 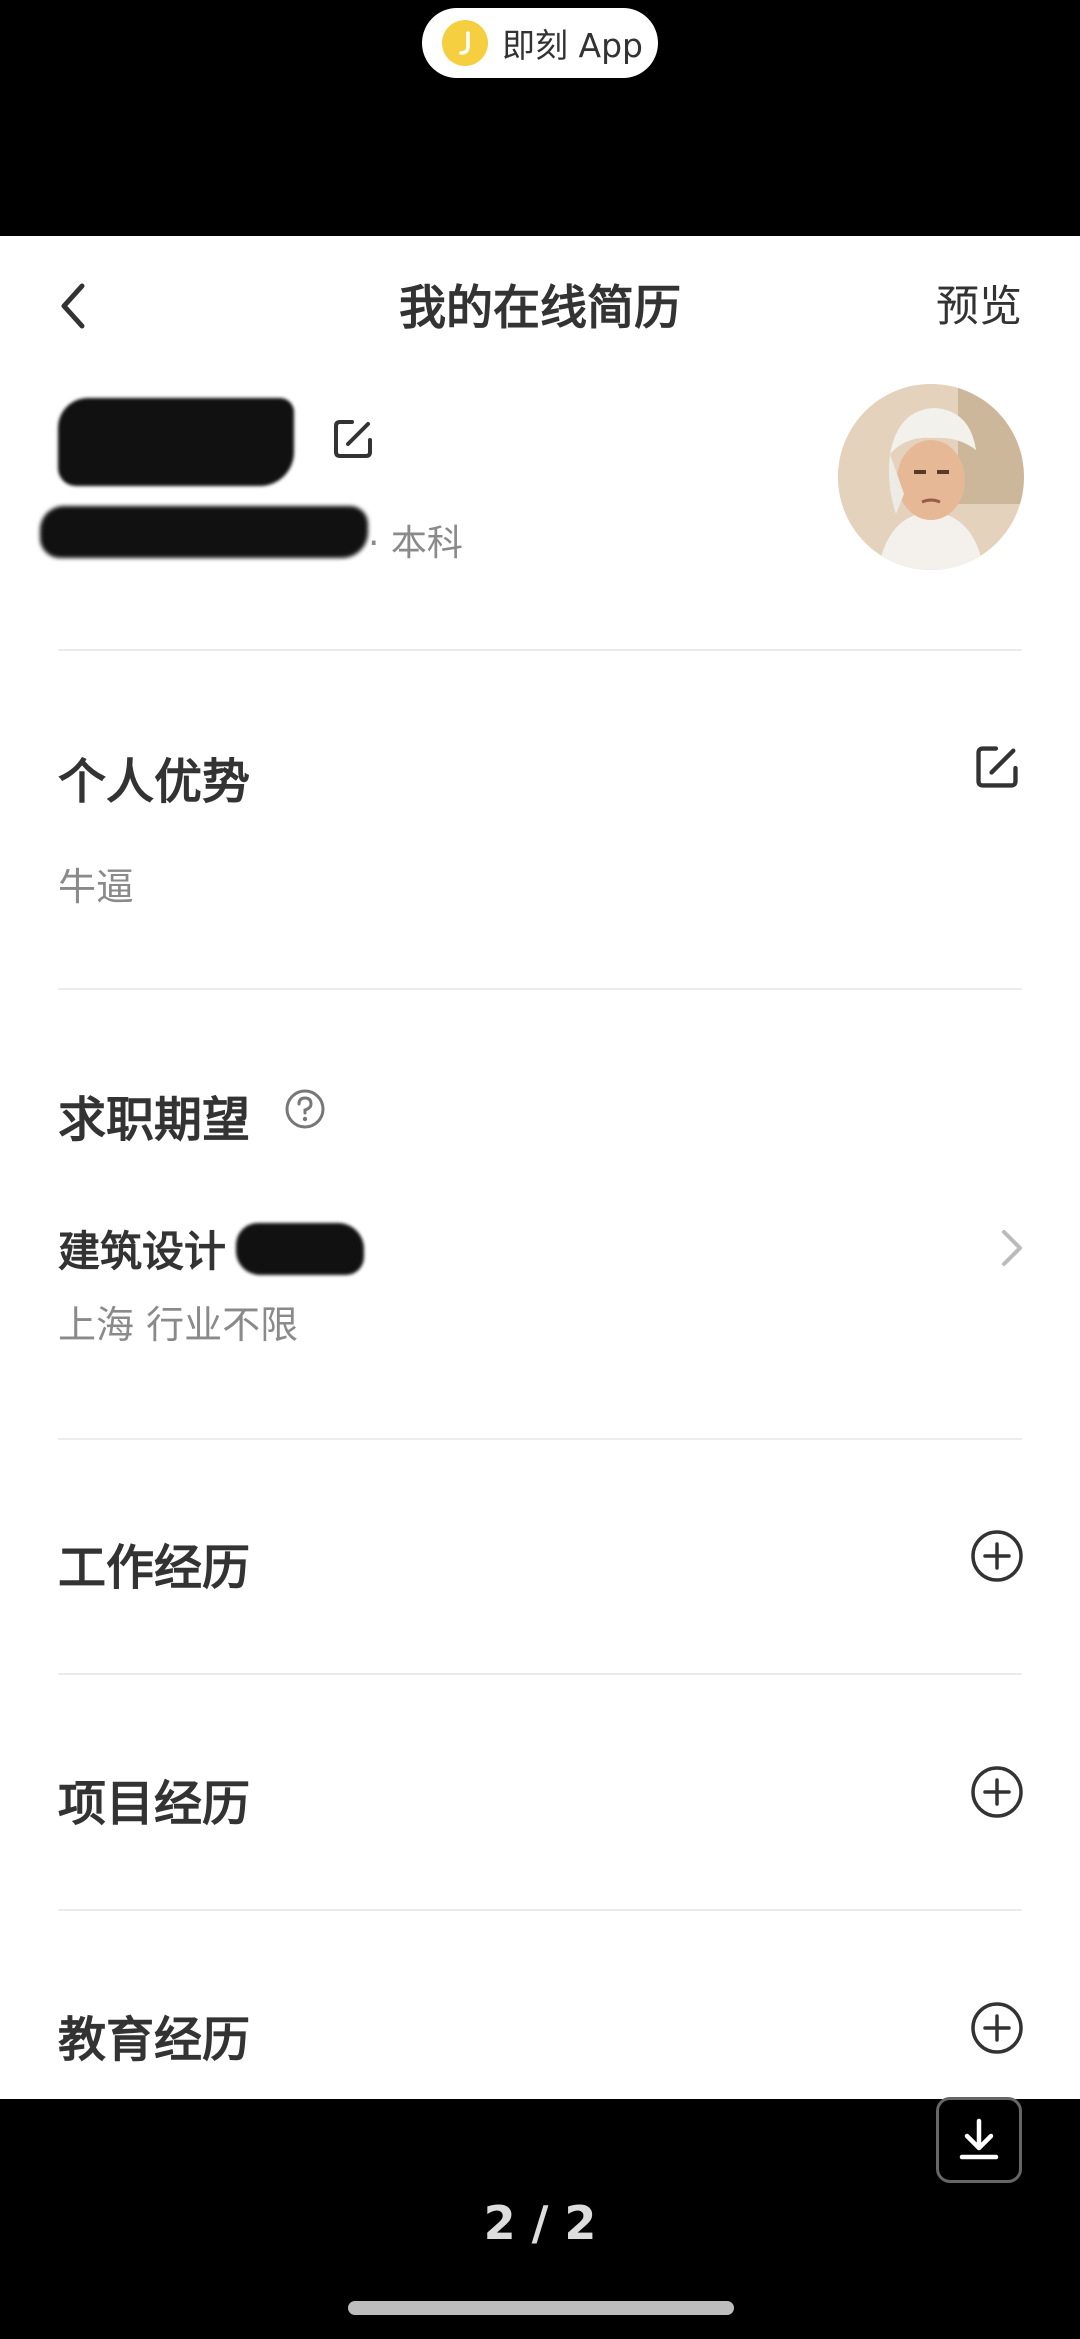 What do you see at coordinates (154, 1804) in the screenshot?
I see `project-experience-title: 项目经历` at bounding box center [154, 1804].